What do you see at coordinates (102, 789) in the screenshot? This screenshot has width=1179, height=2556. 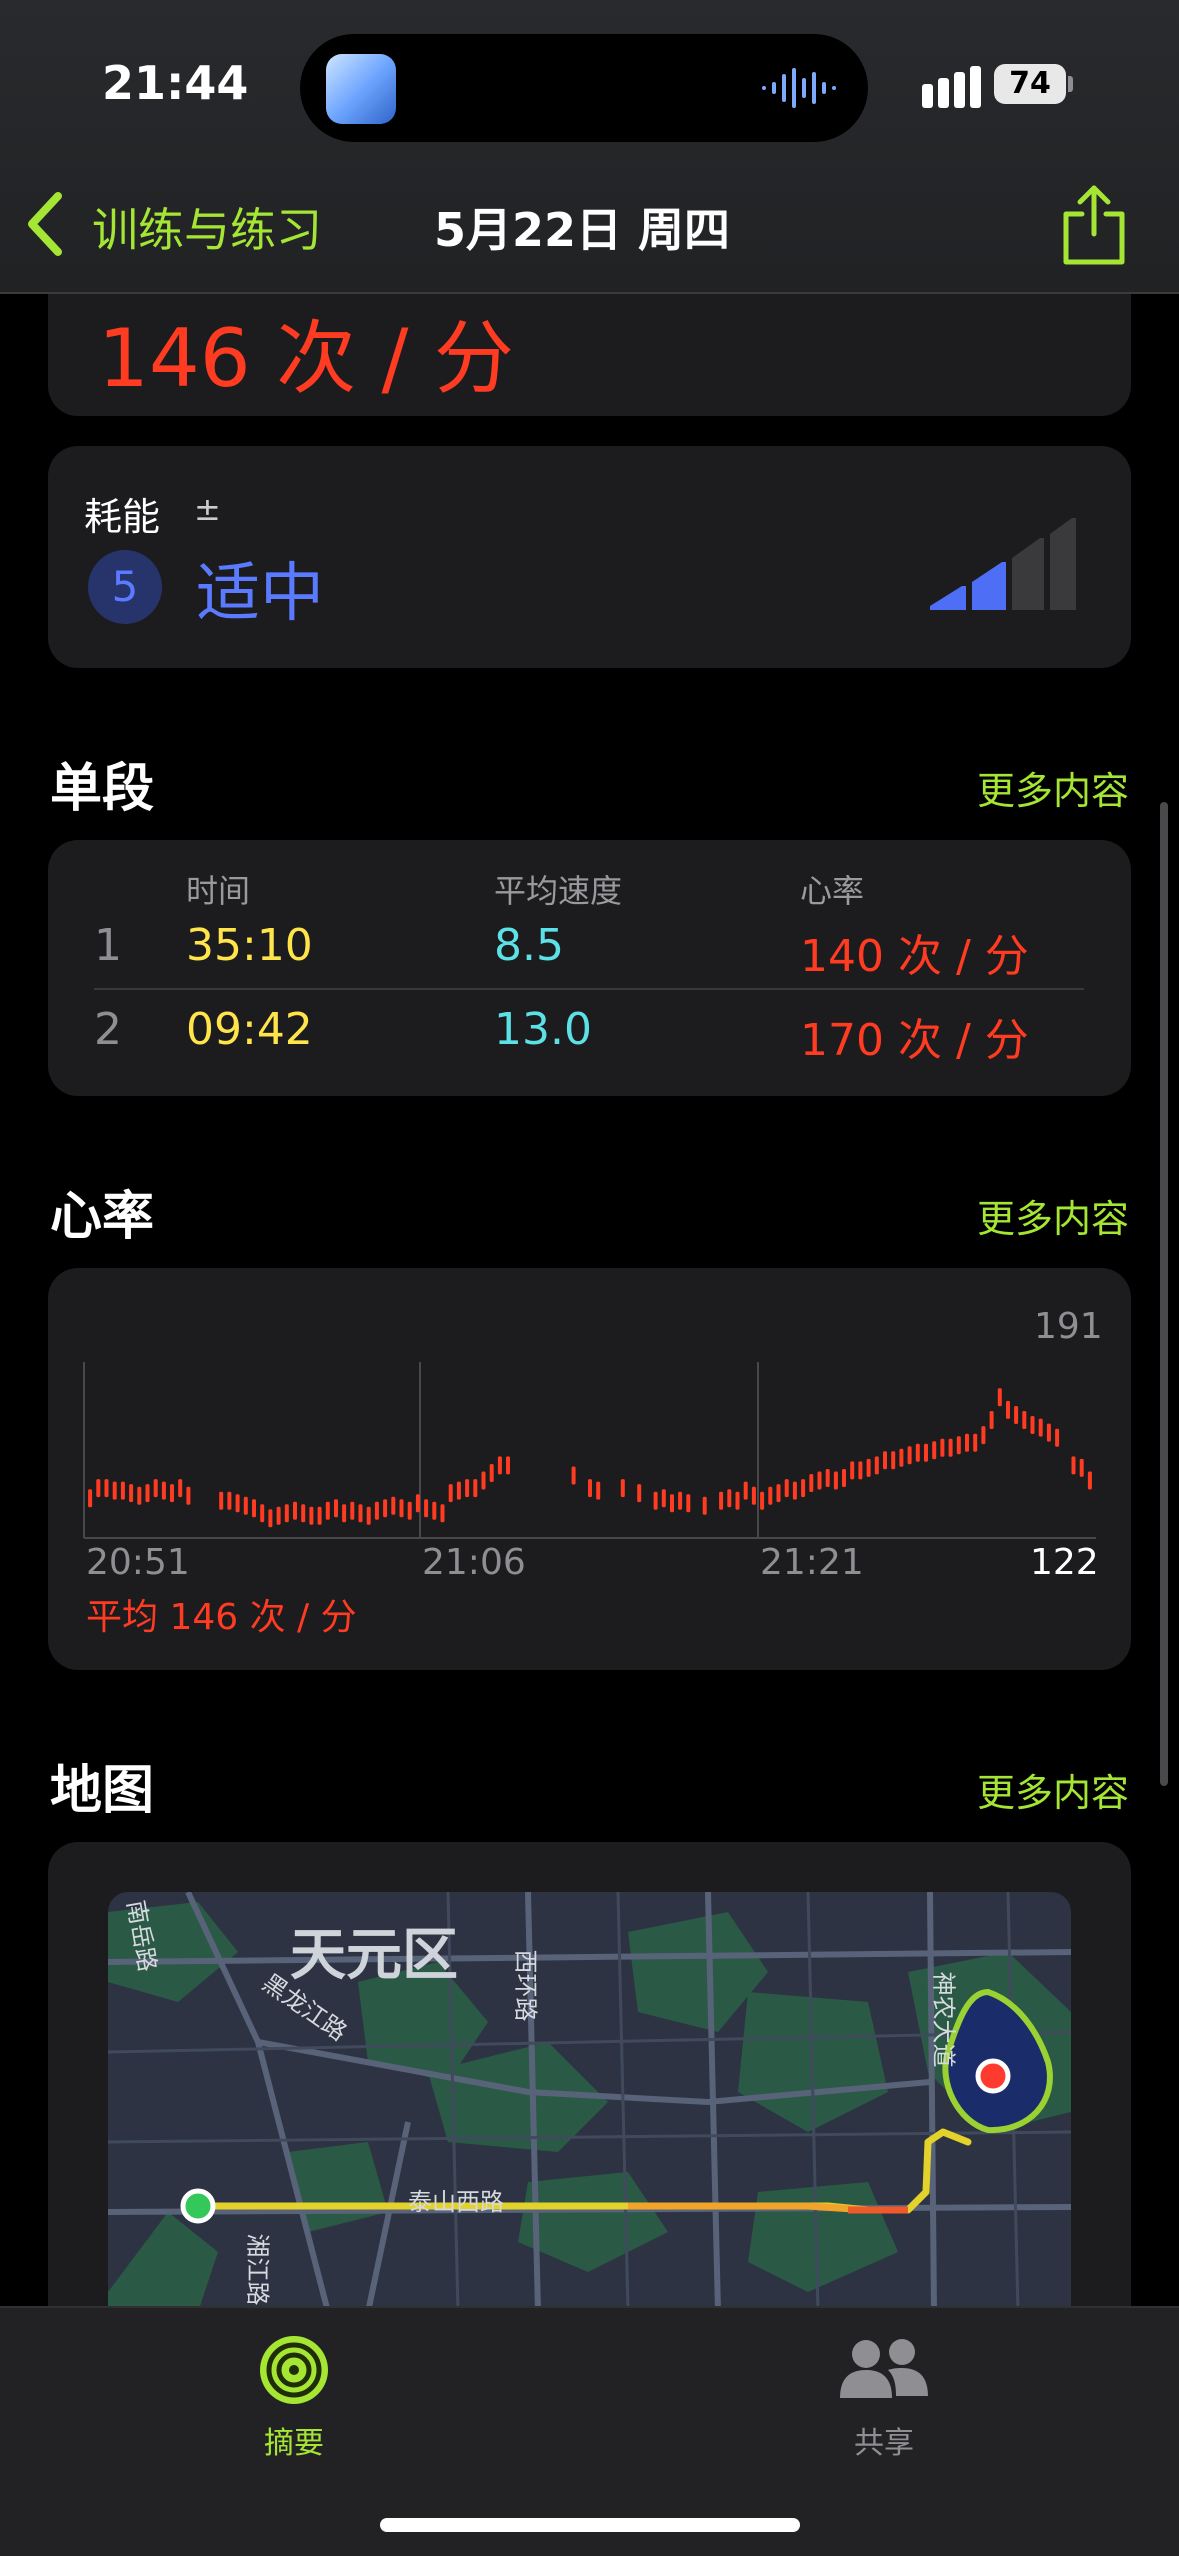 I see `splits-title: 单段` at bounding box center [102, 789].